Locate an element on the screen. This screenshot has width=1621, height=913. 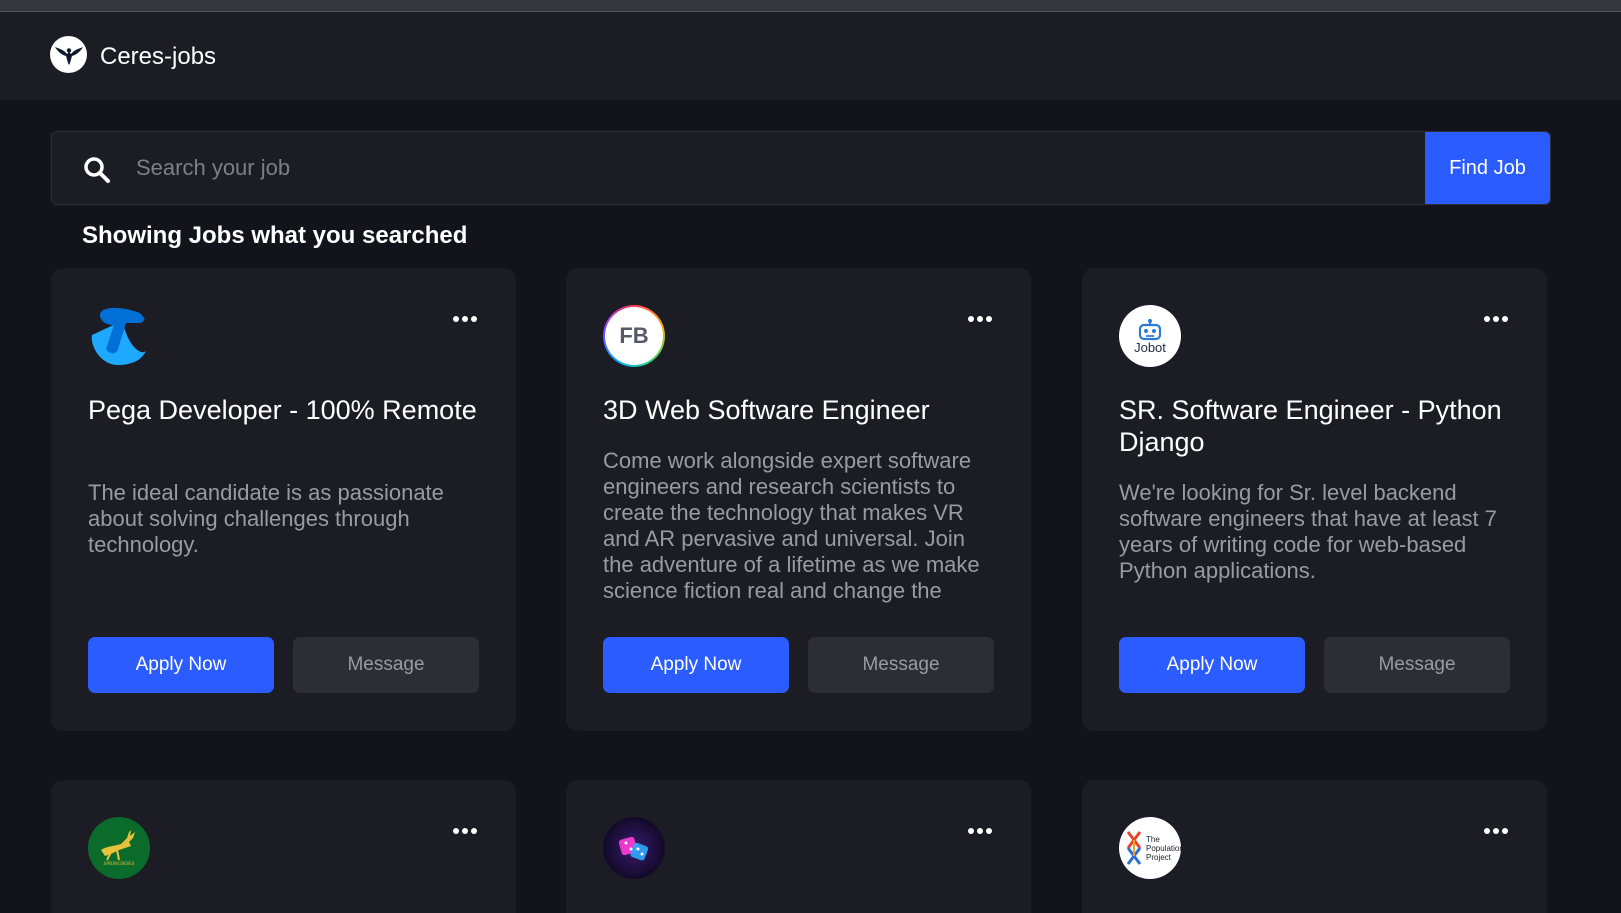
job-title: SR. Software Engineer - Python Django is located at coordinates (1319, 426).